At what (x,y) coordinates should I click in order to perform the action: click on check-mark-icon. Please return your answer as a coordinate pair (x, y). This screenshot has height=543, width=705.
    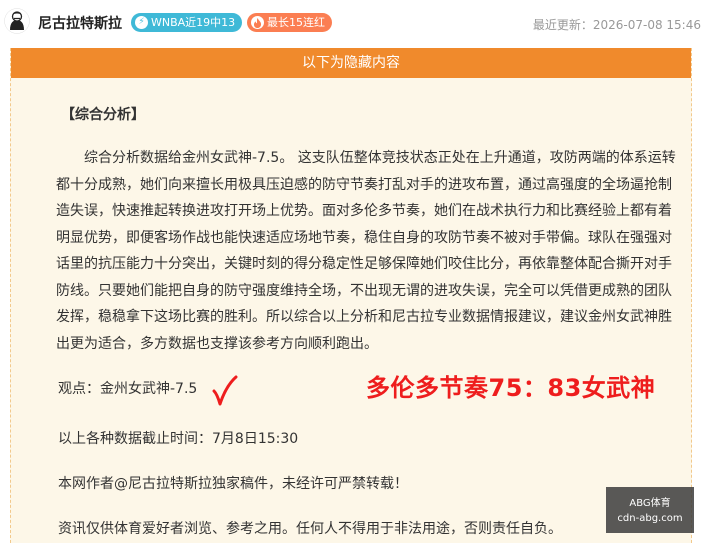
    Looking at the image, I should click on (225, 390).